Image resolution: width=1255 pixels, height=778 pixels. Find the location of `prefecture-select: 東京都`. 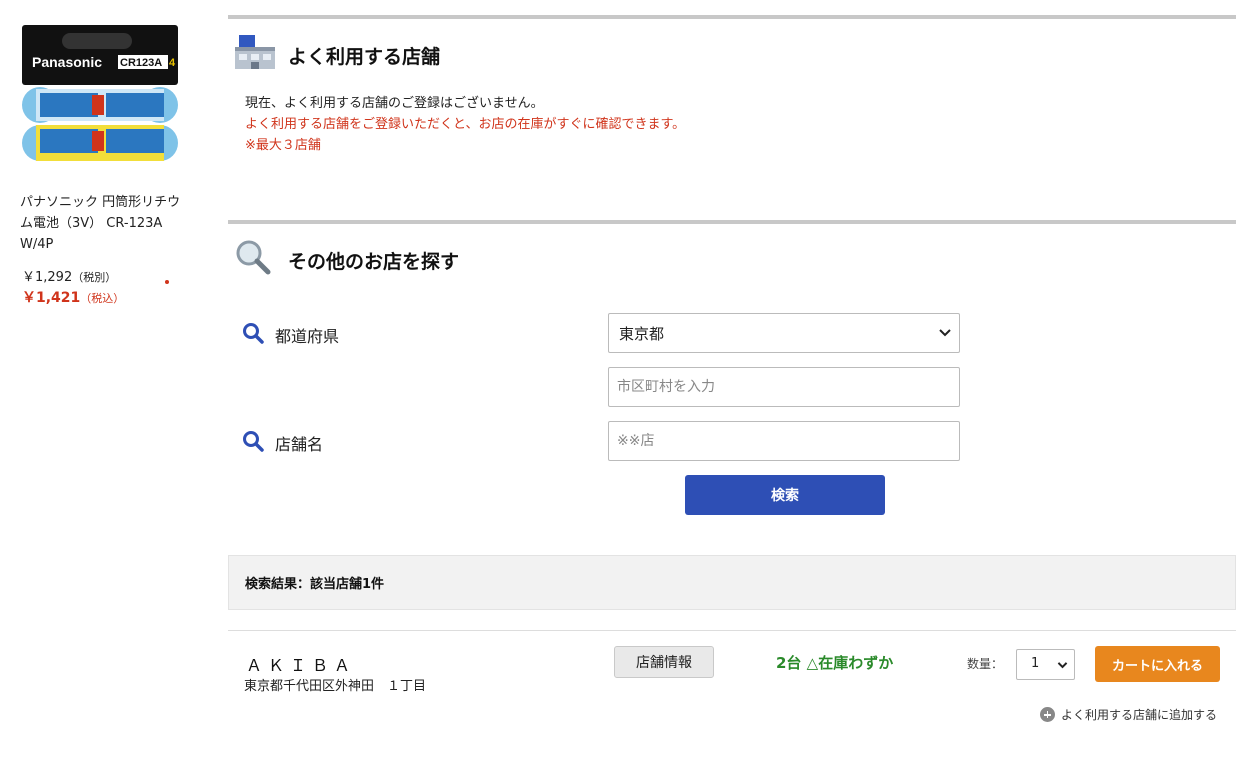

prefecture-select: 東京都 is located at coordinates (784, 333).